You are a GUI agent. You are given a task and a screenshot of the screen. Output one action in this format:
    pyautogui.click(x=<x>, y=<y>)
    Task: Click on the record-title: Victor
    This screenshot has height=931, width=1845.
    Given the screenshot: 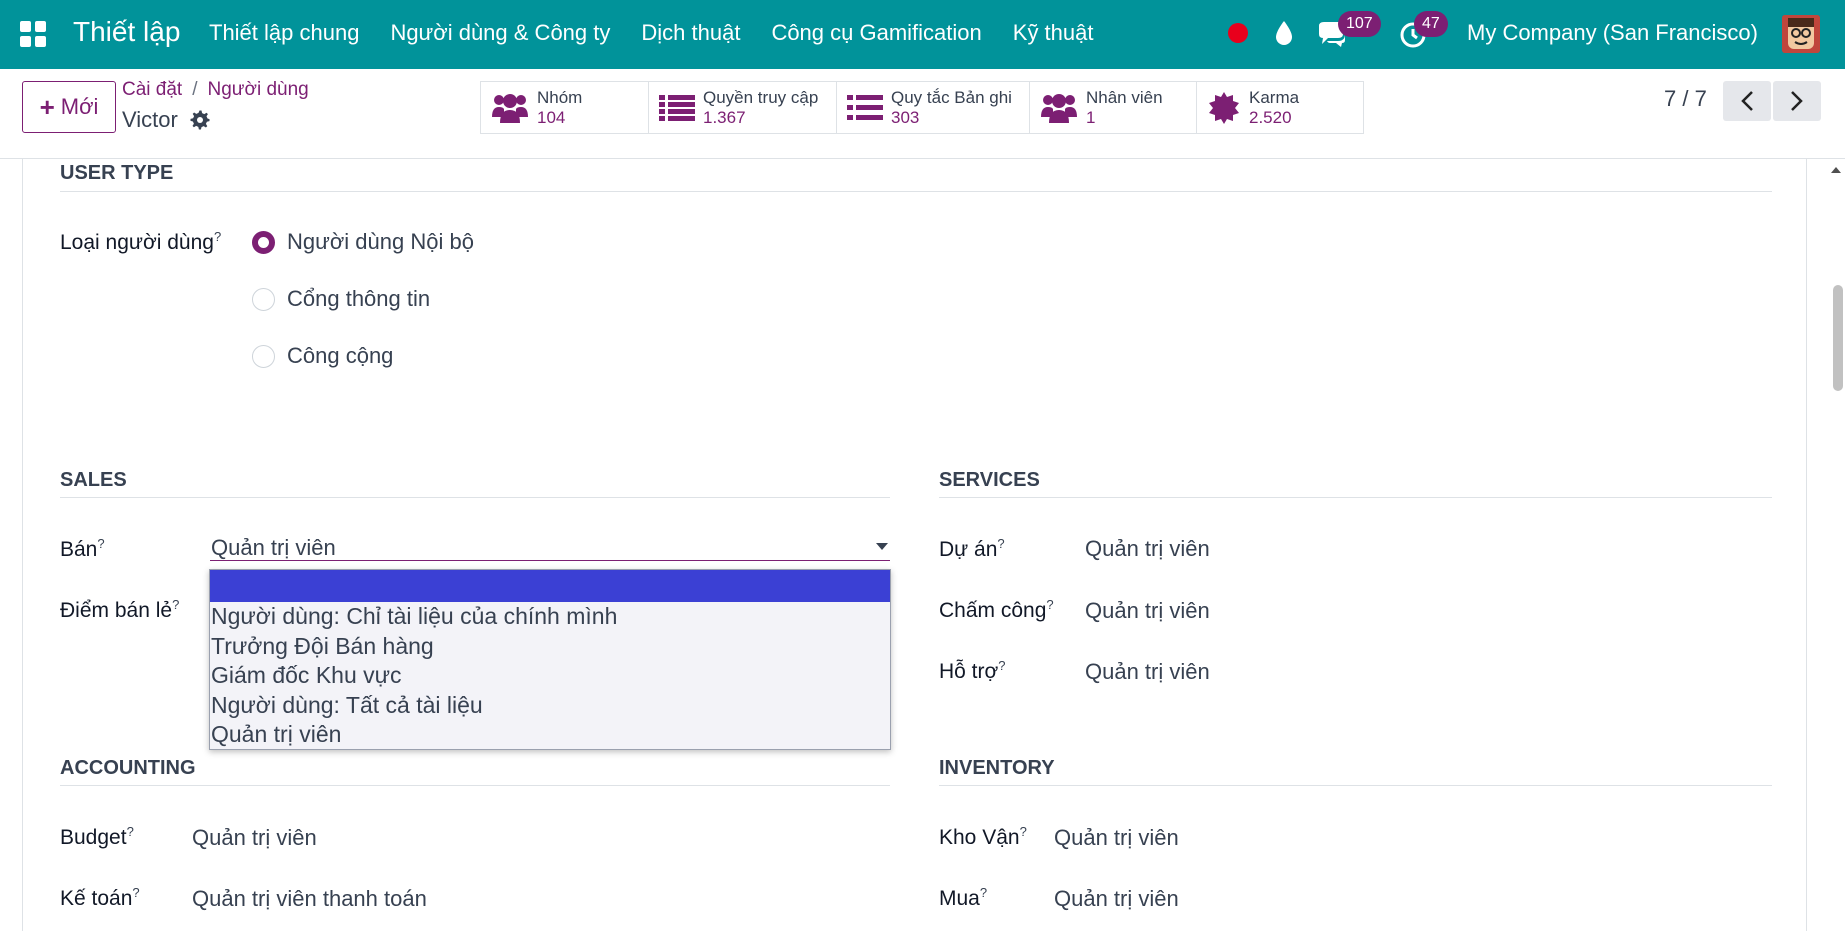 What is the action you would take?
    pyautogui.click(x=166, y=120)
    